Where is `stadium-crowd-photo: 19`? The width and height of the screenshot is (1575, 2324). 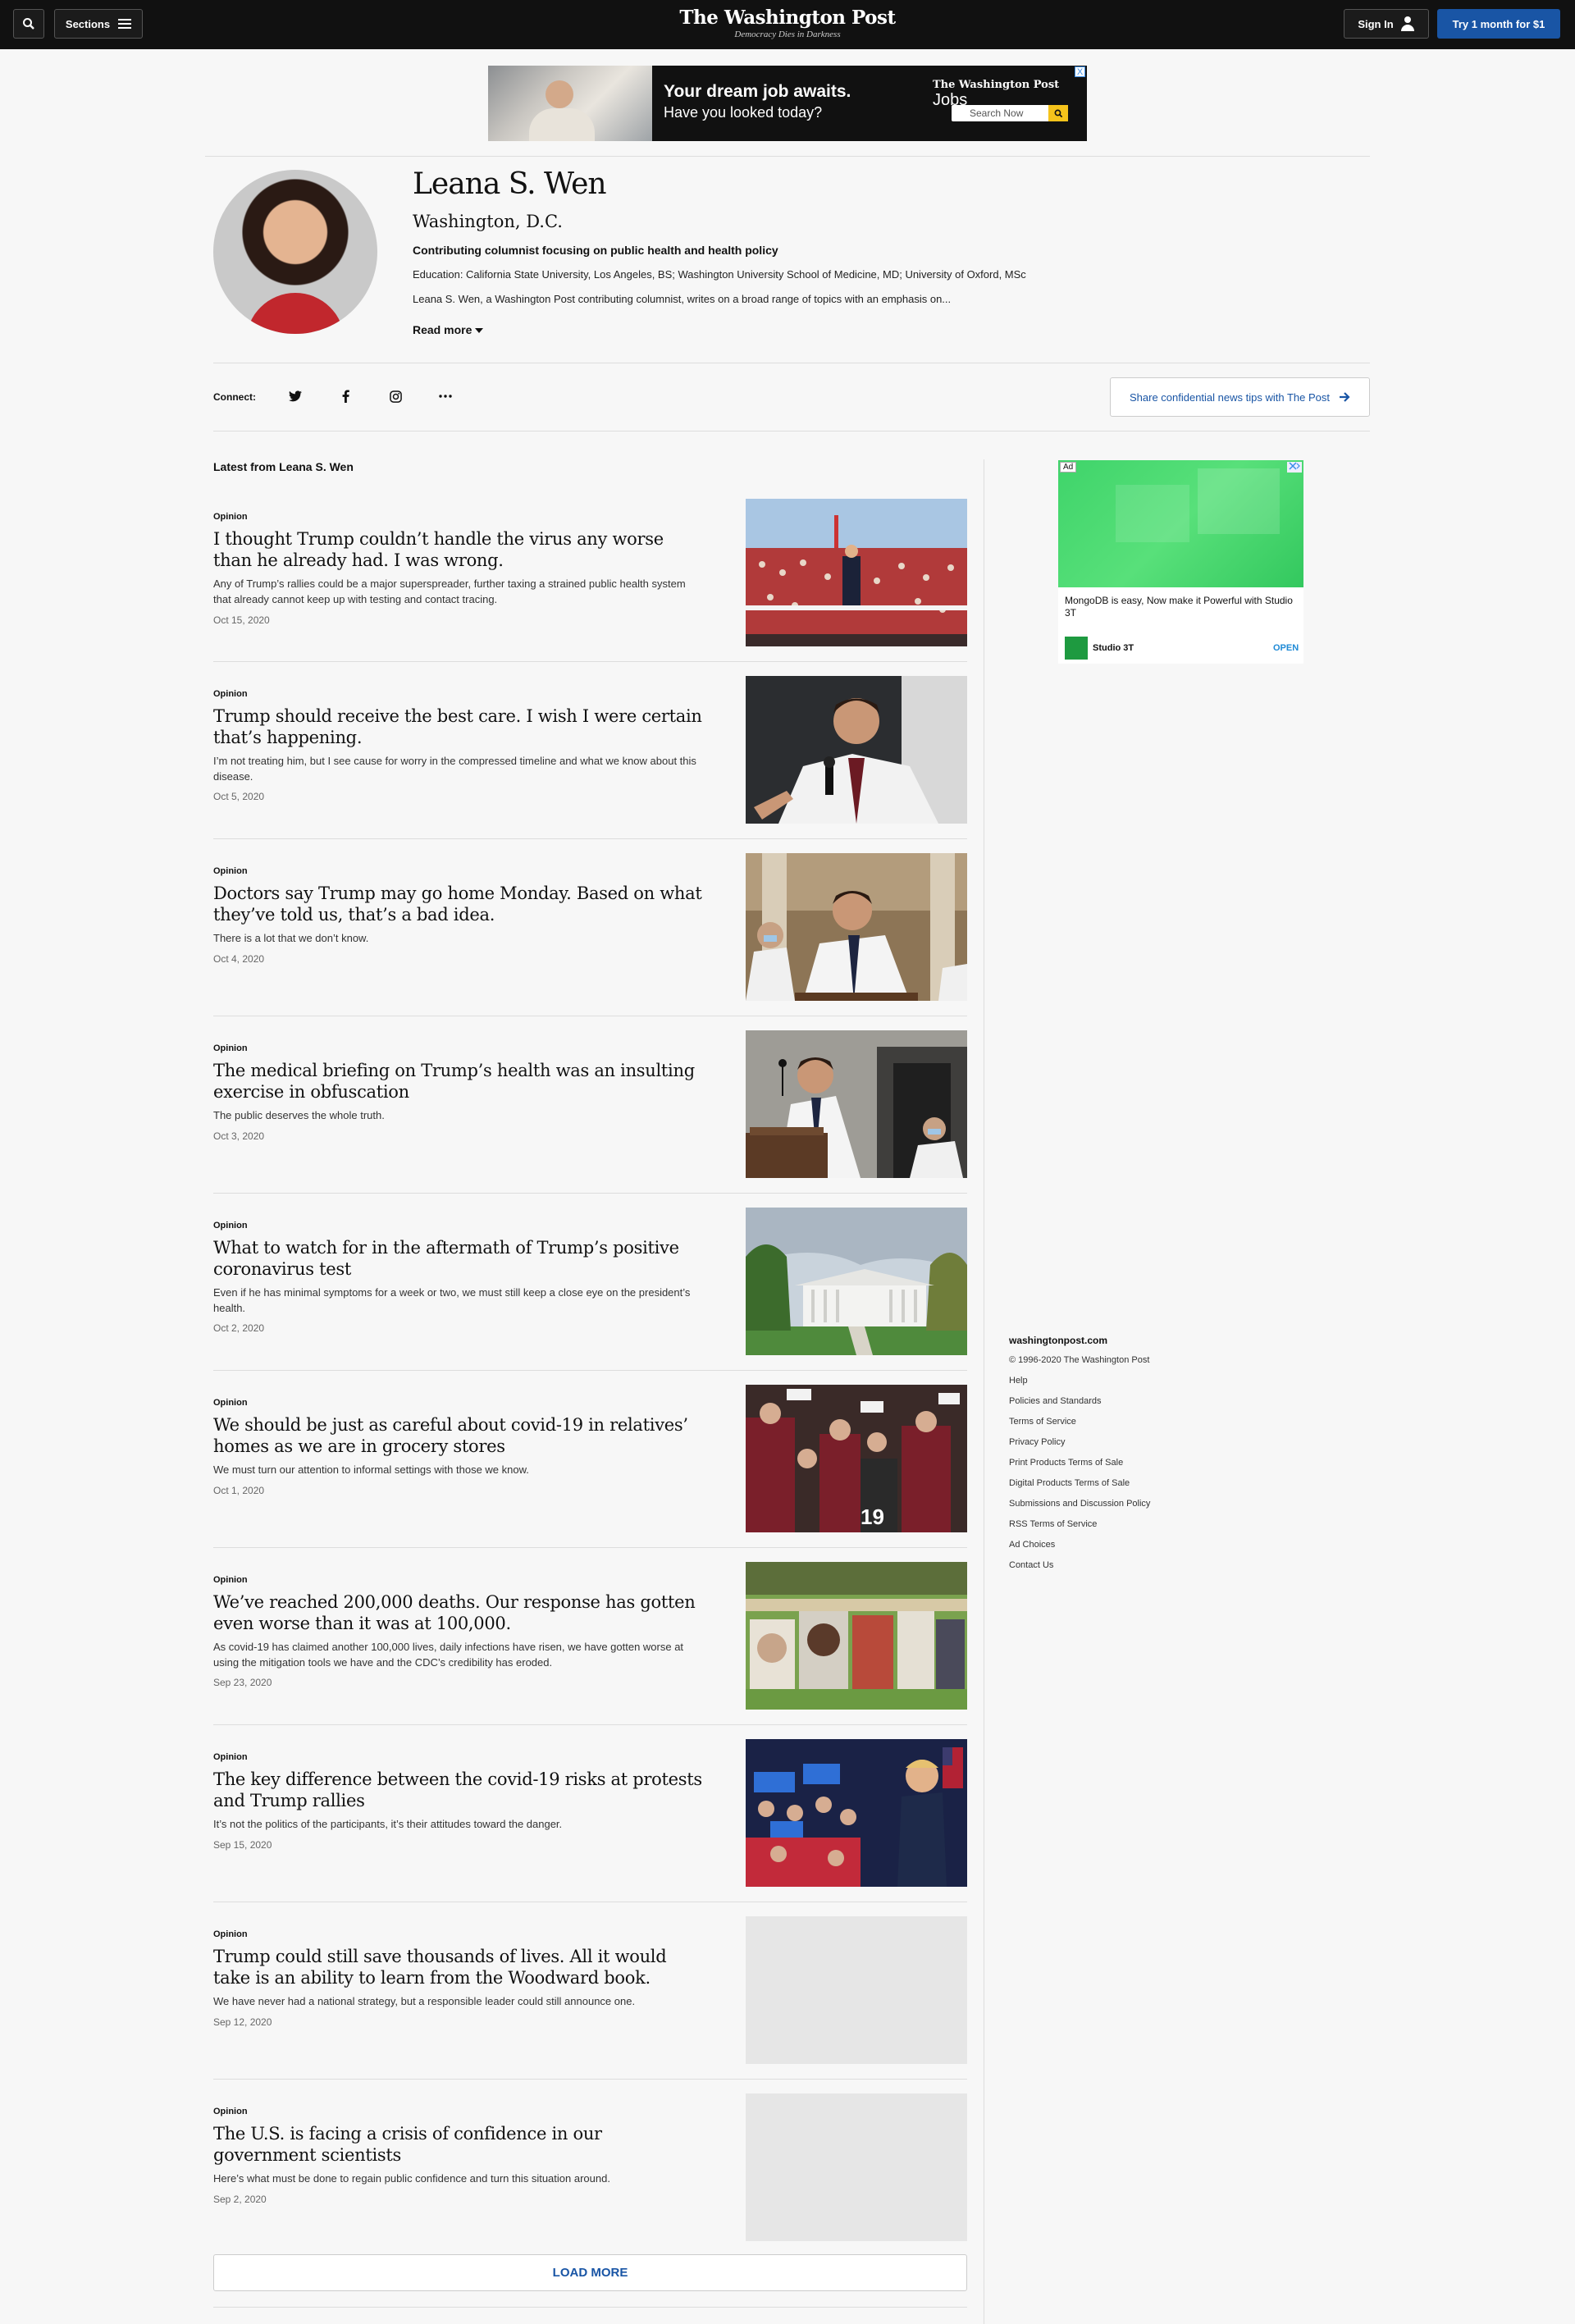
stadium-crowd-photo: 19 is located at coordinates (857, 1458).